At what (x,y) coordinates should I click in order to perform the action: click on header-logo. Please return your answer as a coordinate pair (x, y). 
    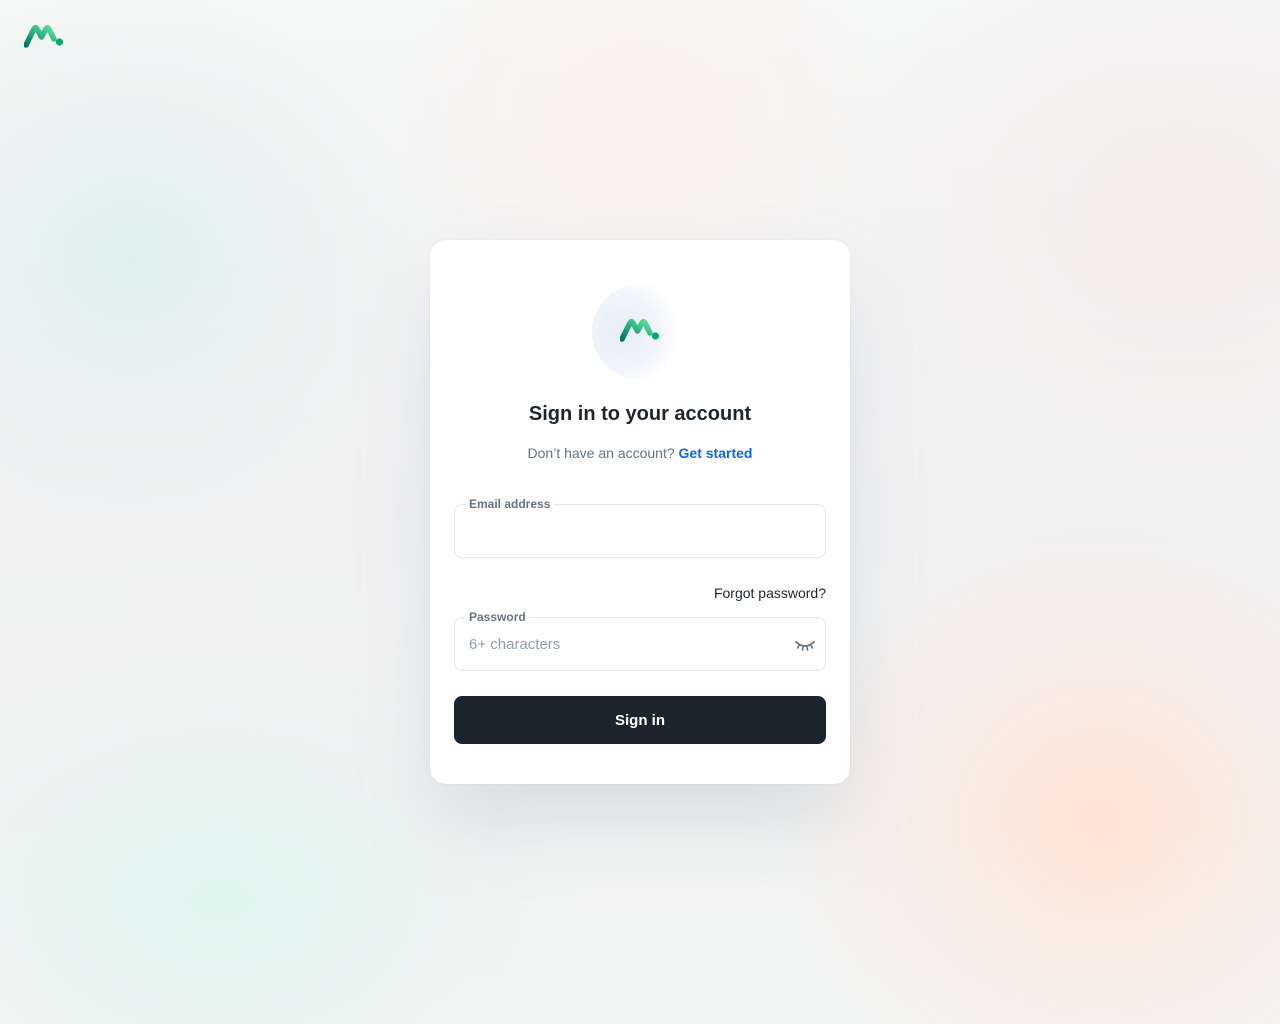
    Looking at the image, I should click on (43, 36).